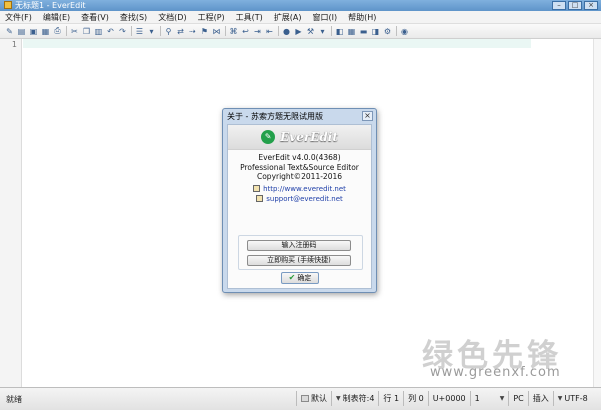 The height and width of the screenshot is (410, 601). What do you see at coordinates (477, 398) in the screenshot?
I see `status-num-label: 1` at bounding box center [477, 398].